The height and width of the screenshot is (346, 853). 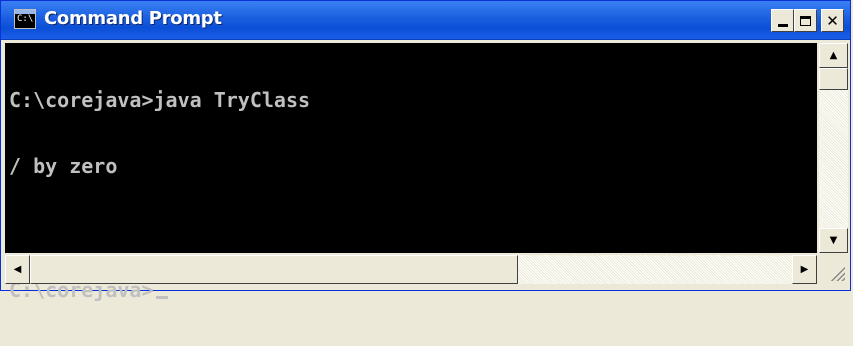 I want to click on maximize-icon, so click(x=805, y=20).